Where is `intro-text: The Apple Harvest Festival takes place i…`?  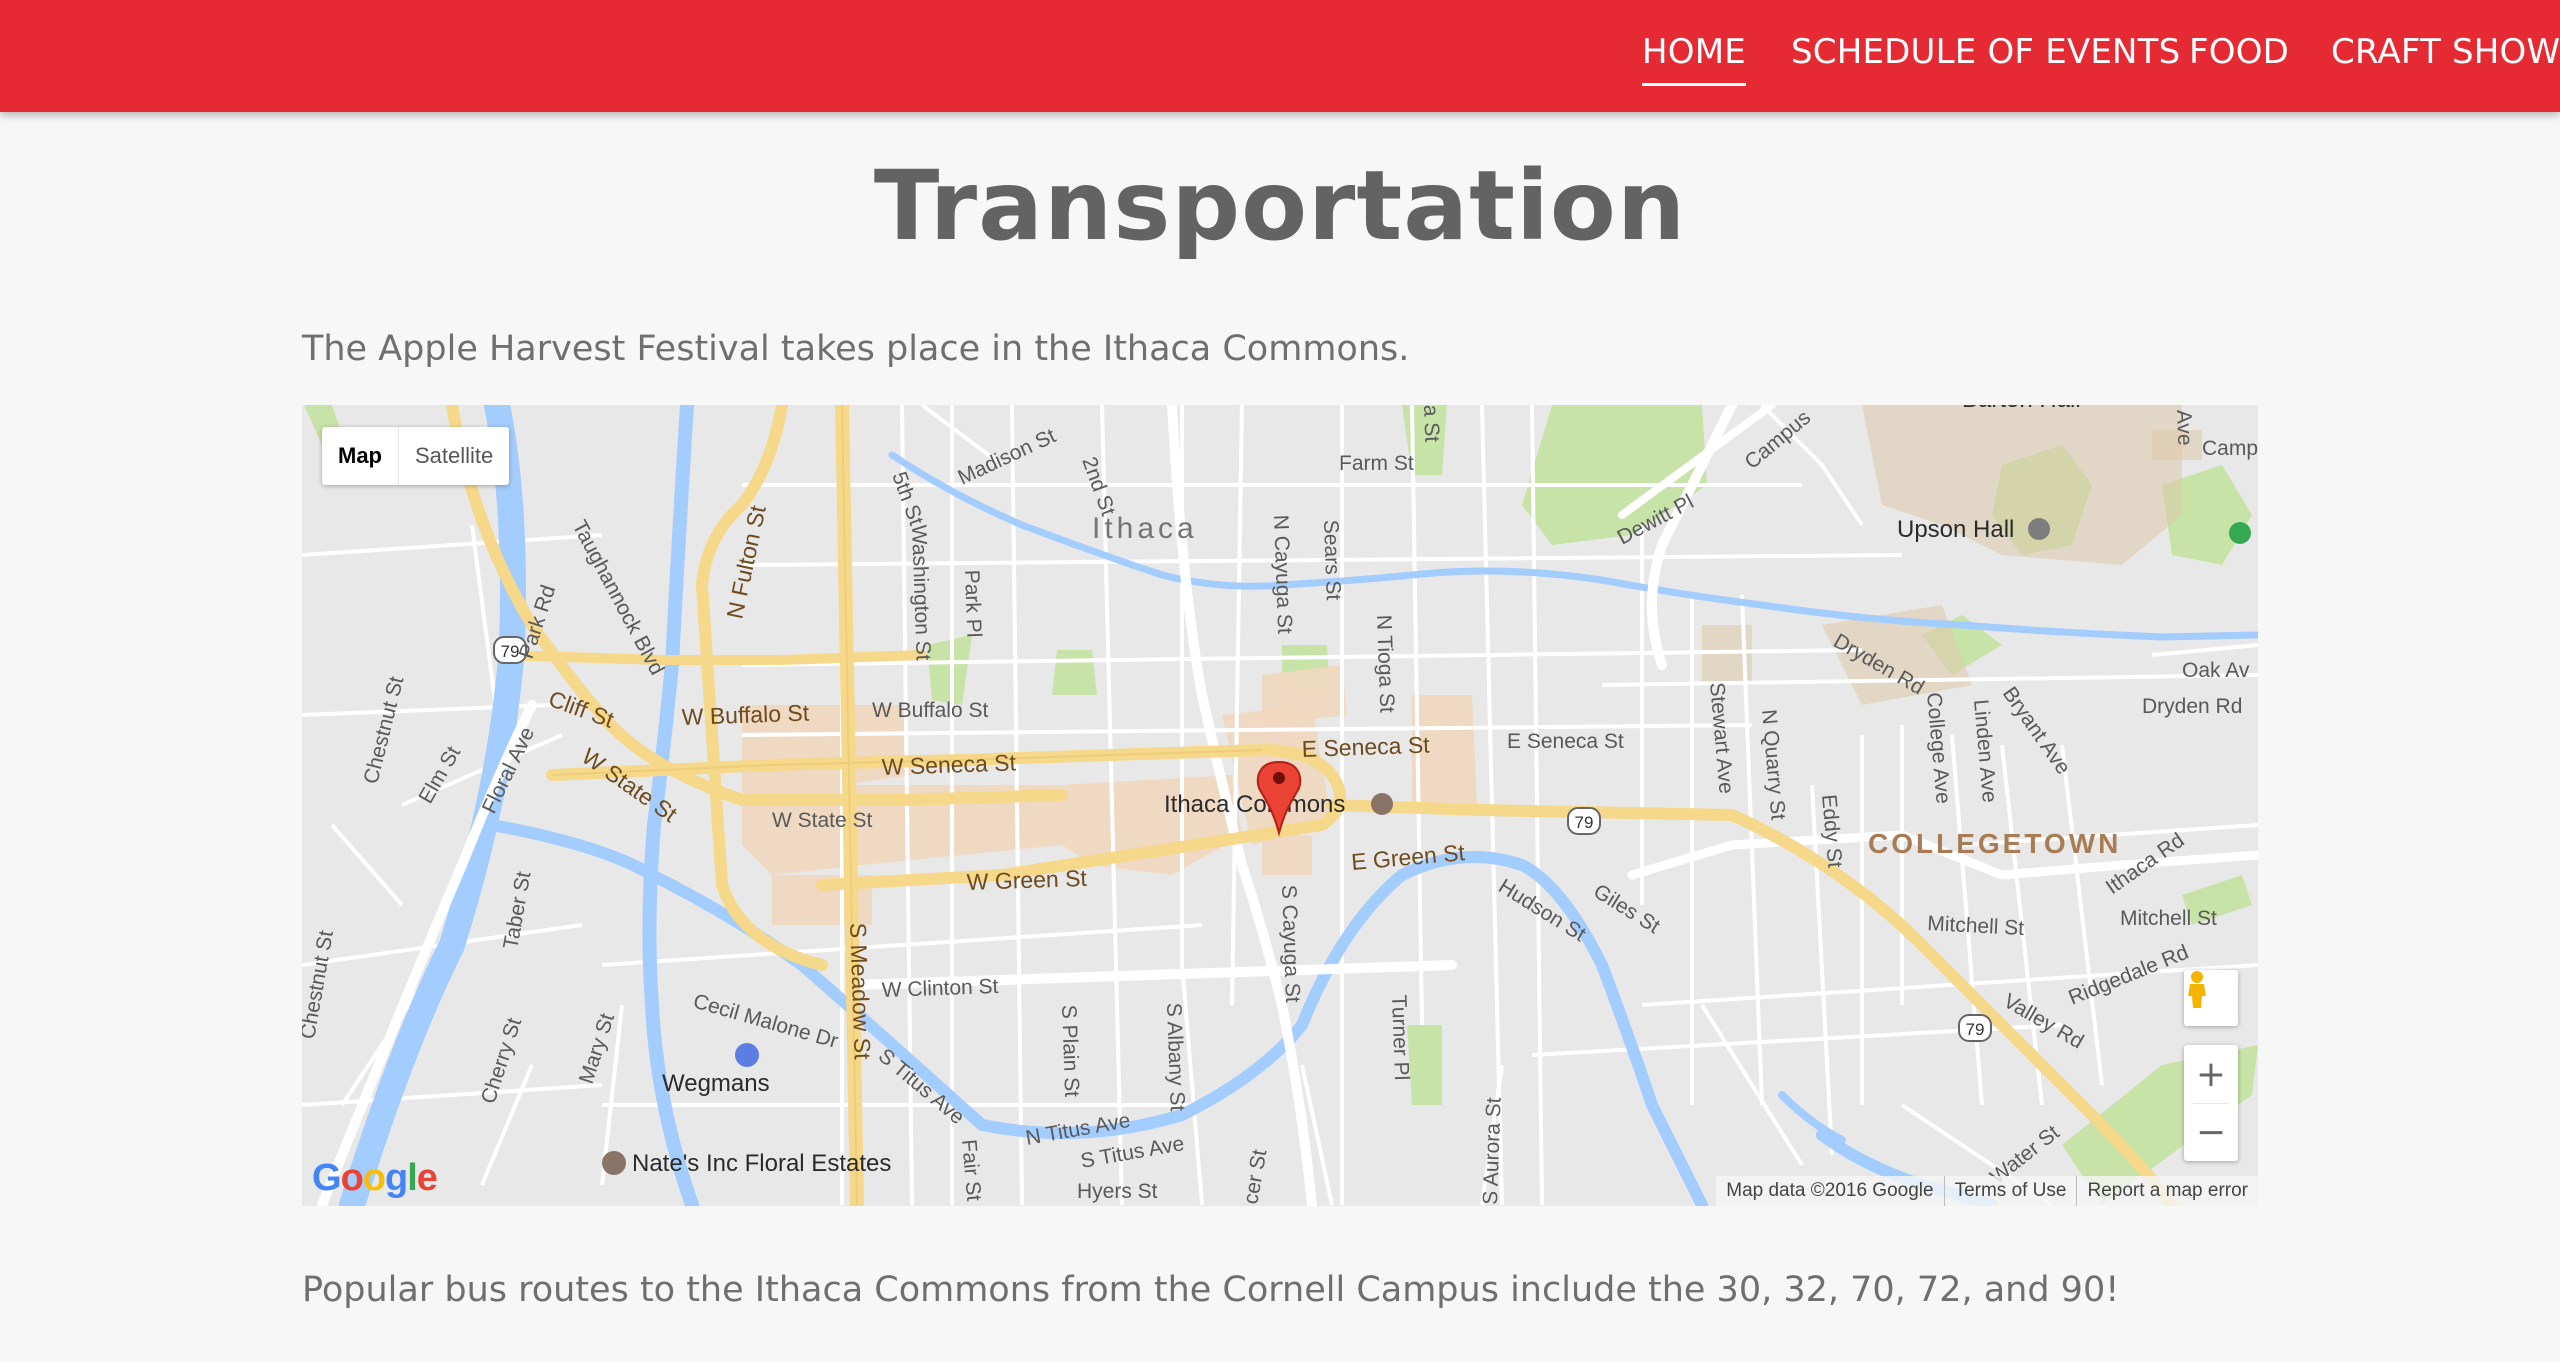
intro-text: The Apple Harvest Festival takes place i… is located at coordinates (856, 349).